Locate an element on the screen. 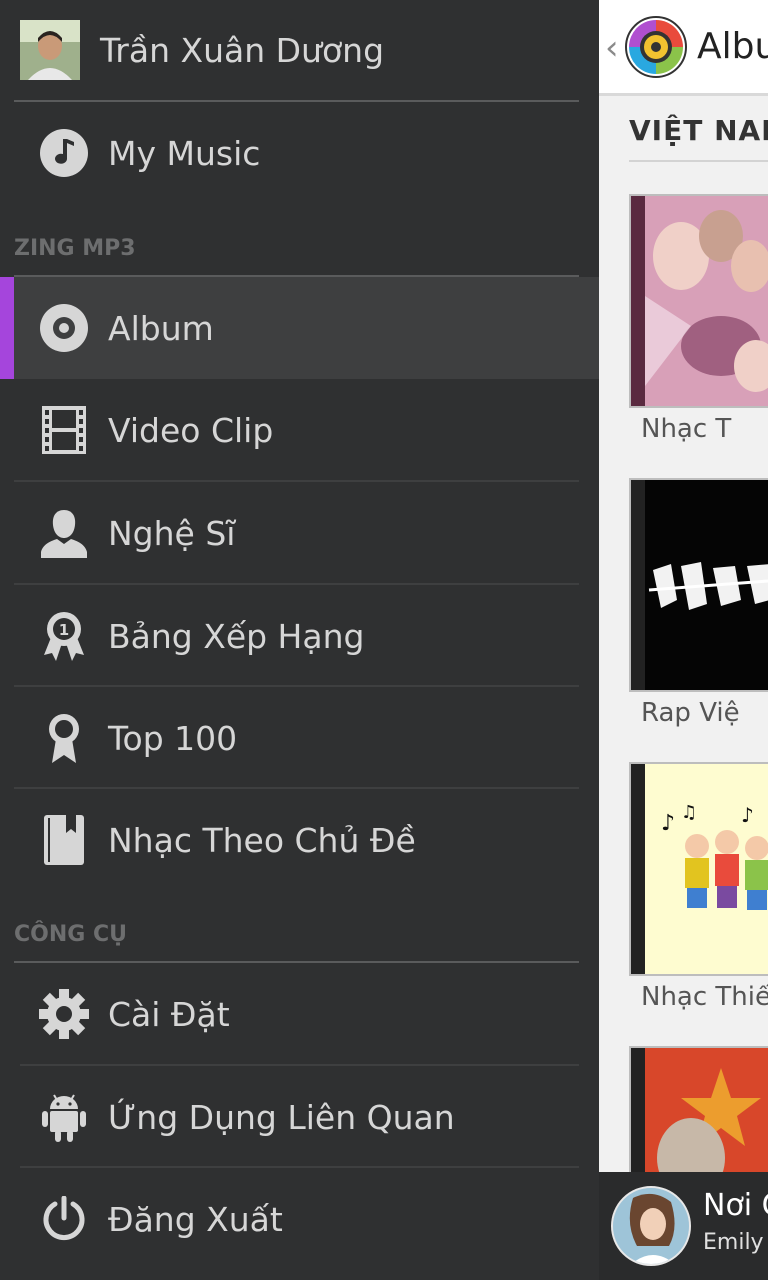  selected-indicator is located at coordinates (7, 328).